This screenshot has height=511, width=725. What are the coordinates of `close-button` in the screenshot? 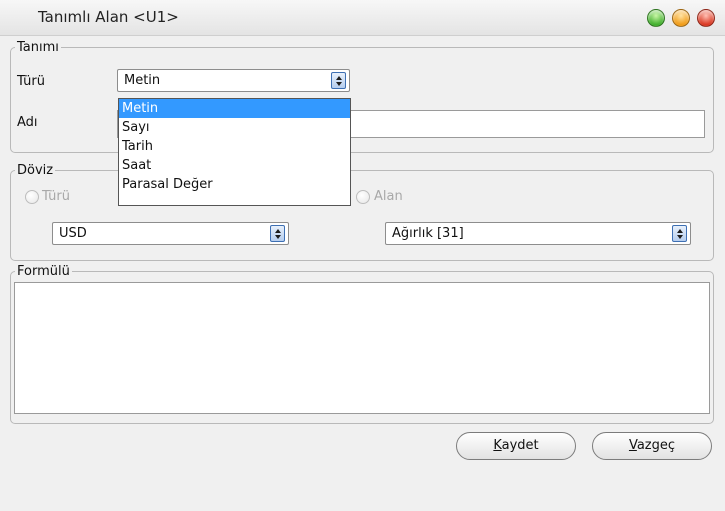 It's located at (706, 18).